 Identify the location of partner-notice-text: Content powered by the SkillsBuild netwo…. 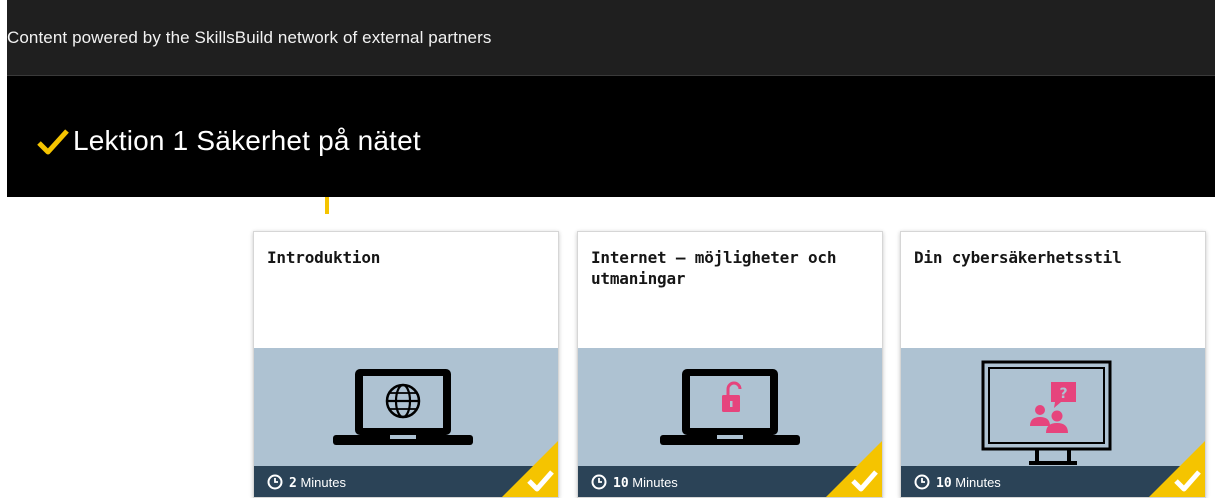
(249, 37).